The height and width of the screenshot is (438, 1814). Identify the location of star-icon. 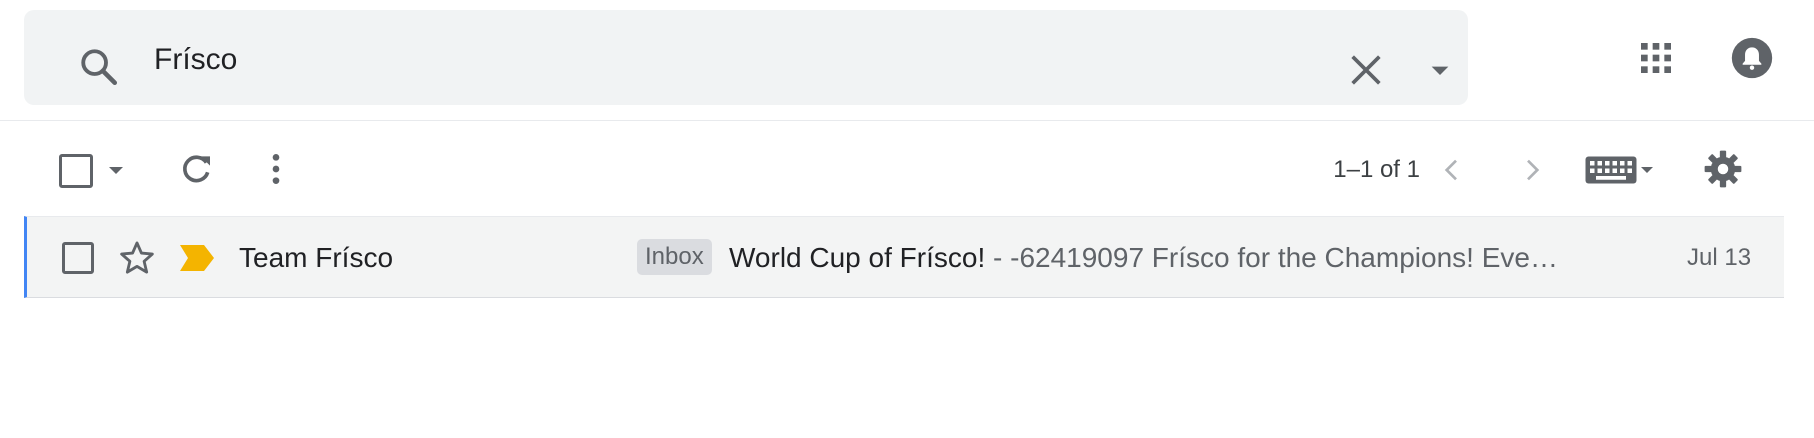
(137, 258).